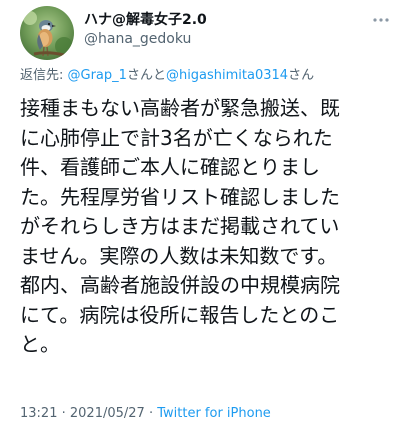 The width and height of the screenshot is (406, 441). Describe the element at coordinates (301, 75) in the screenshot. I see `reply-suffix: さん` at that location.